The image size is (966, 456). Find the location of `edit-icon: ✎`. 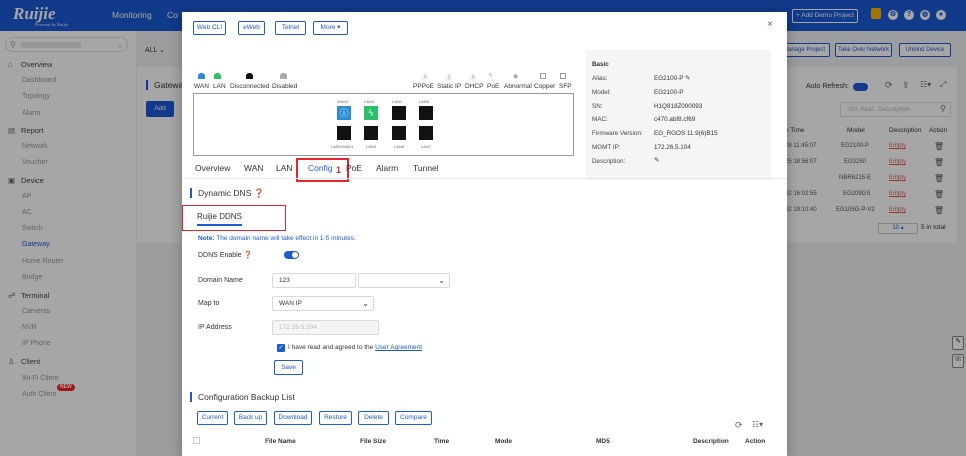

edit-icon: ✎ is located at coordinates (687, 78).